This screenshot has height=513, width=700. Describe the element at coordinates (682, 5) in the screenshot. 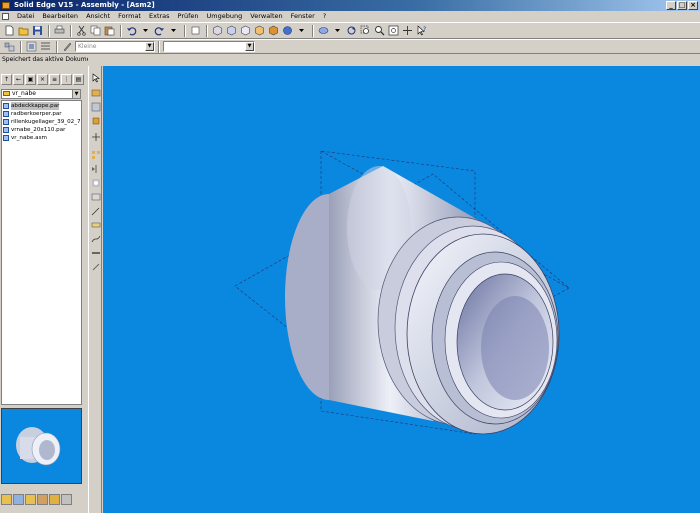

I see `maximize-button: □` at that location.